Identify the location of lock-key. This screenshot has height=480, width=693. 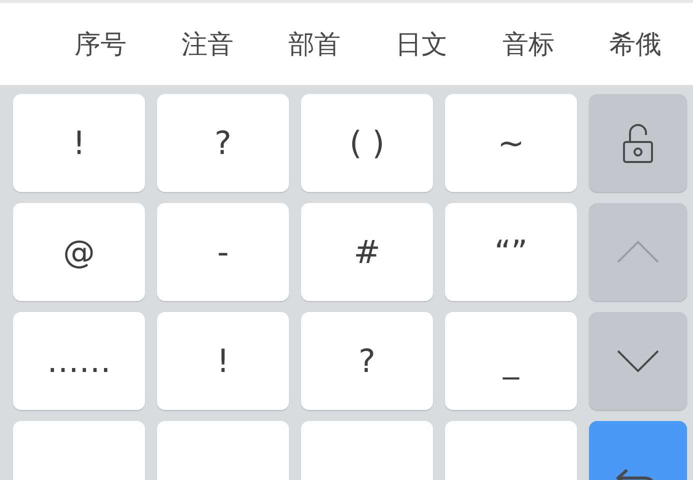
(638, 143).